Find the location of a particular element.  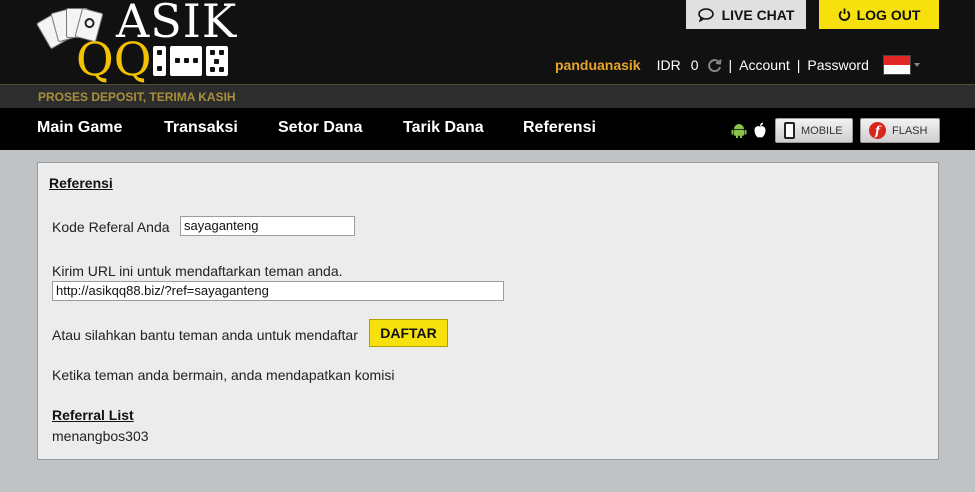

logout-button: LOG OUT is located at coordinates (879, 14).